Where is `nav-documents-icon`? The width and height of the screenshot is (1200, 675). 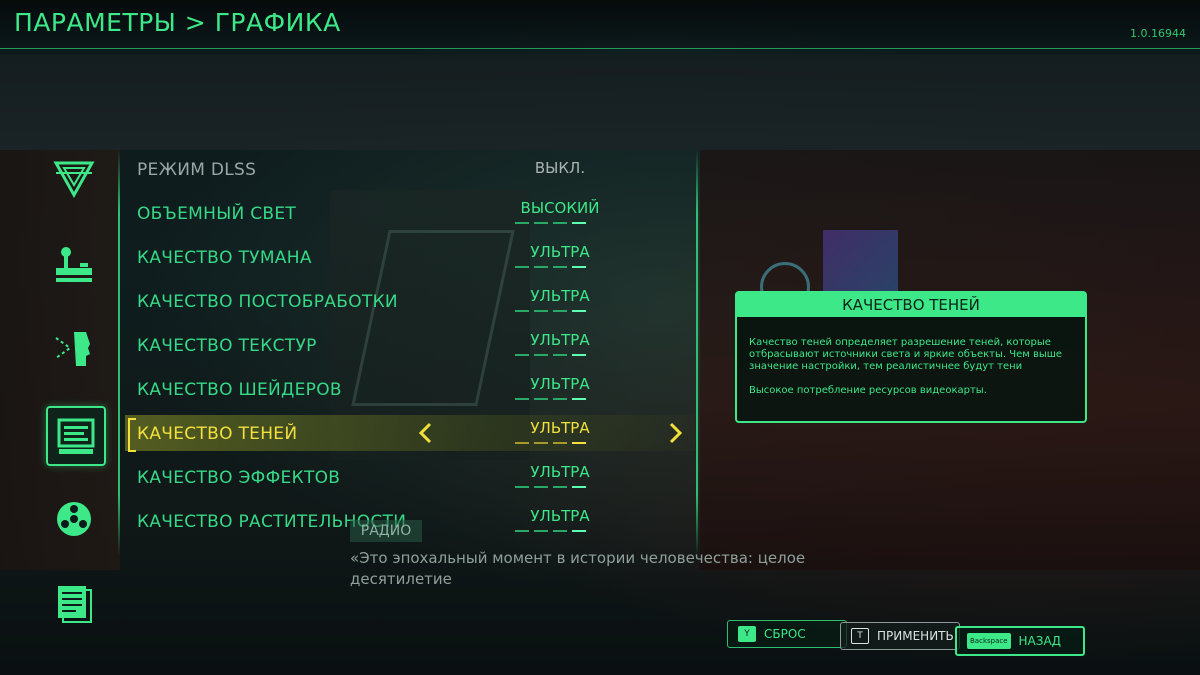
nav-documents-icon is located at coordinates (74, 604).